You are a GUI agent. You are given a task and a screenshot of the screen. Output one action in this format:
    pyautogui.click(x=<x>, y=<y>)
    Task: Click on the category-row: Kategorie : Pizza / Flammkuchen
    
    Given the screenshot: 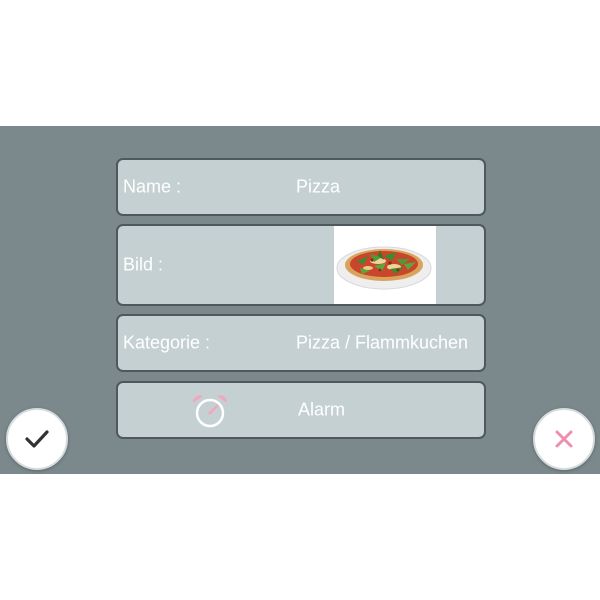 What is the action you would take?
    pyautogui.click(x=301, y=343)
    